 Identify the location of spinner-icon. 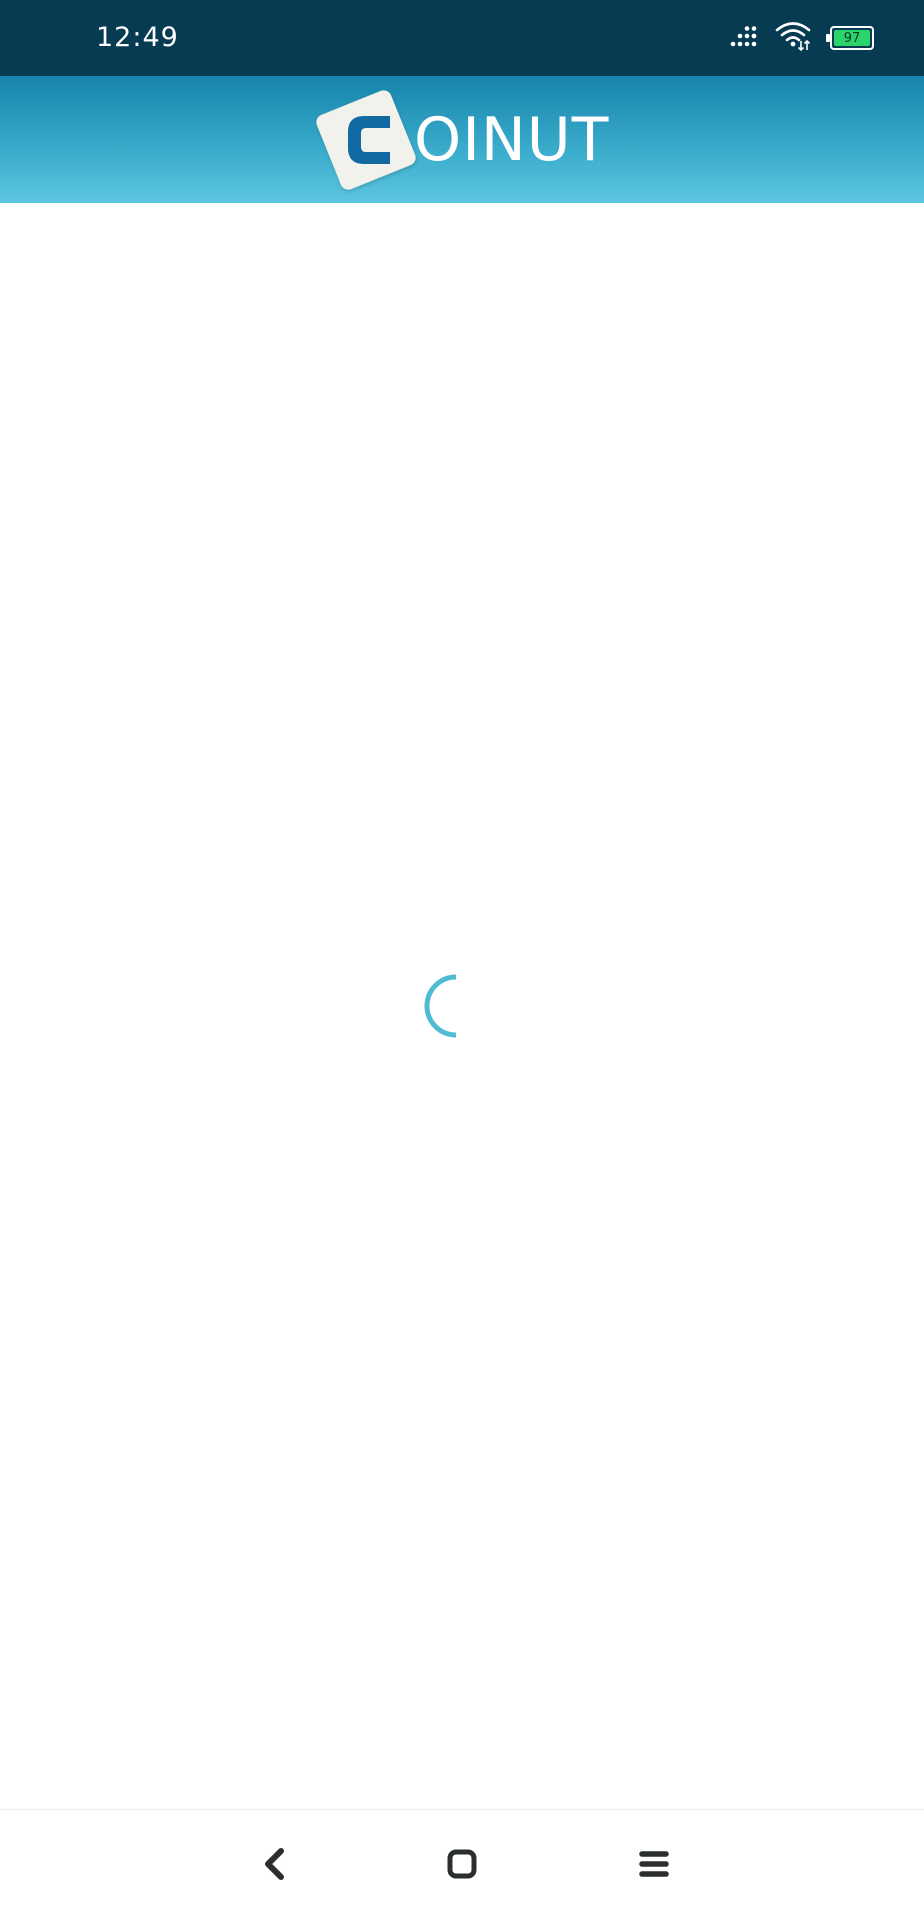
(457, 1006).